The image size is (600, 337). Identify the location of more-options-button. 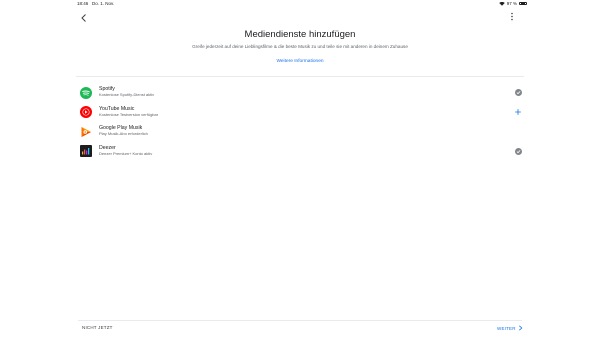
(512, 16).